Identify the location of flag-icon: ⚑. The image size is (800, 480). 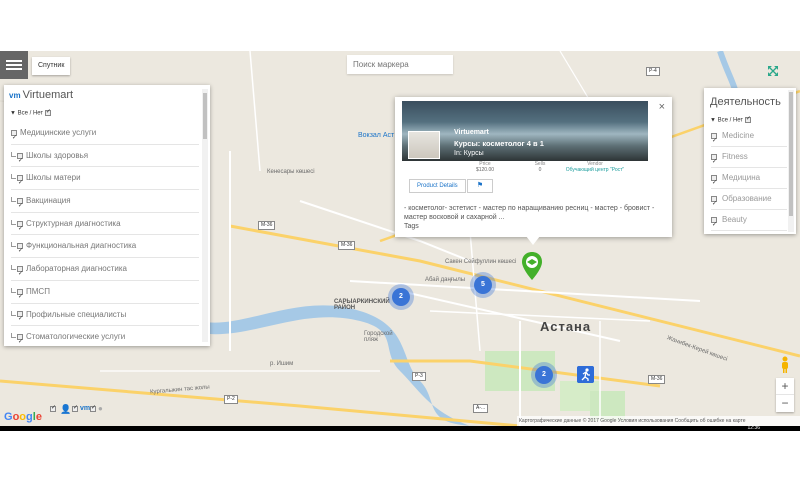
(480, 186).